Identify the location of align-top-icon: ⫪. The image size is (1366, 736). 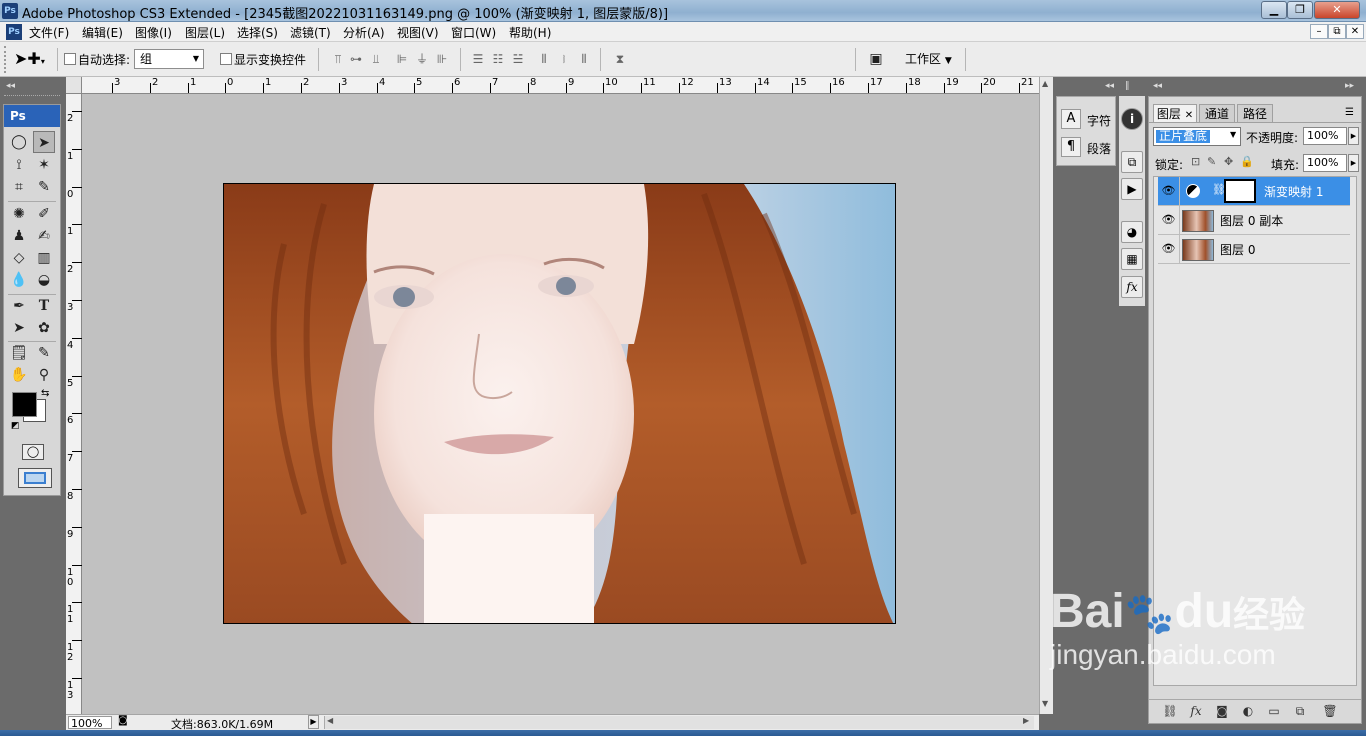
(338, 59).